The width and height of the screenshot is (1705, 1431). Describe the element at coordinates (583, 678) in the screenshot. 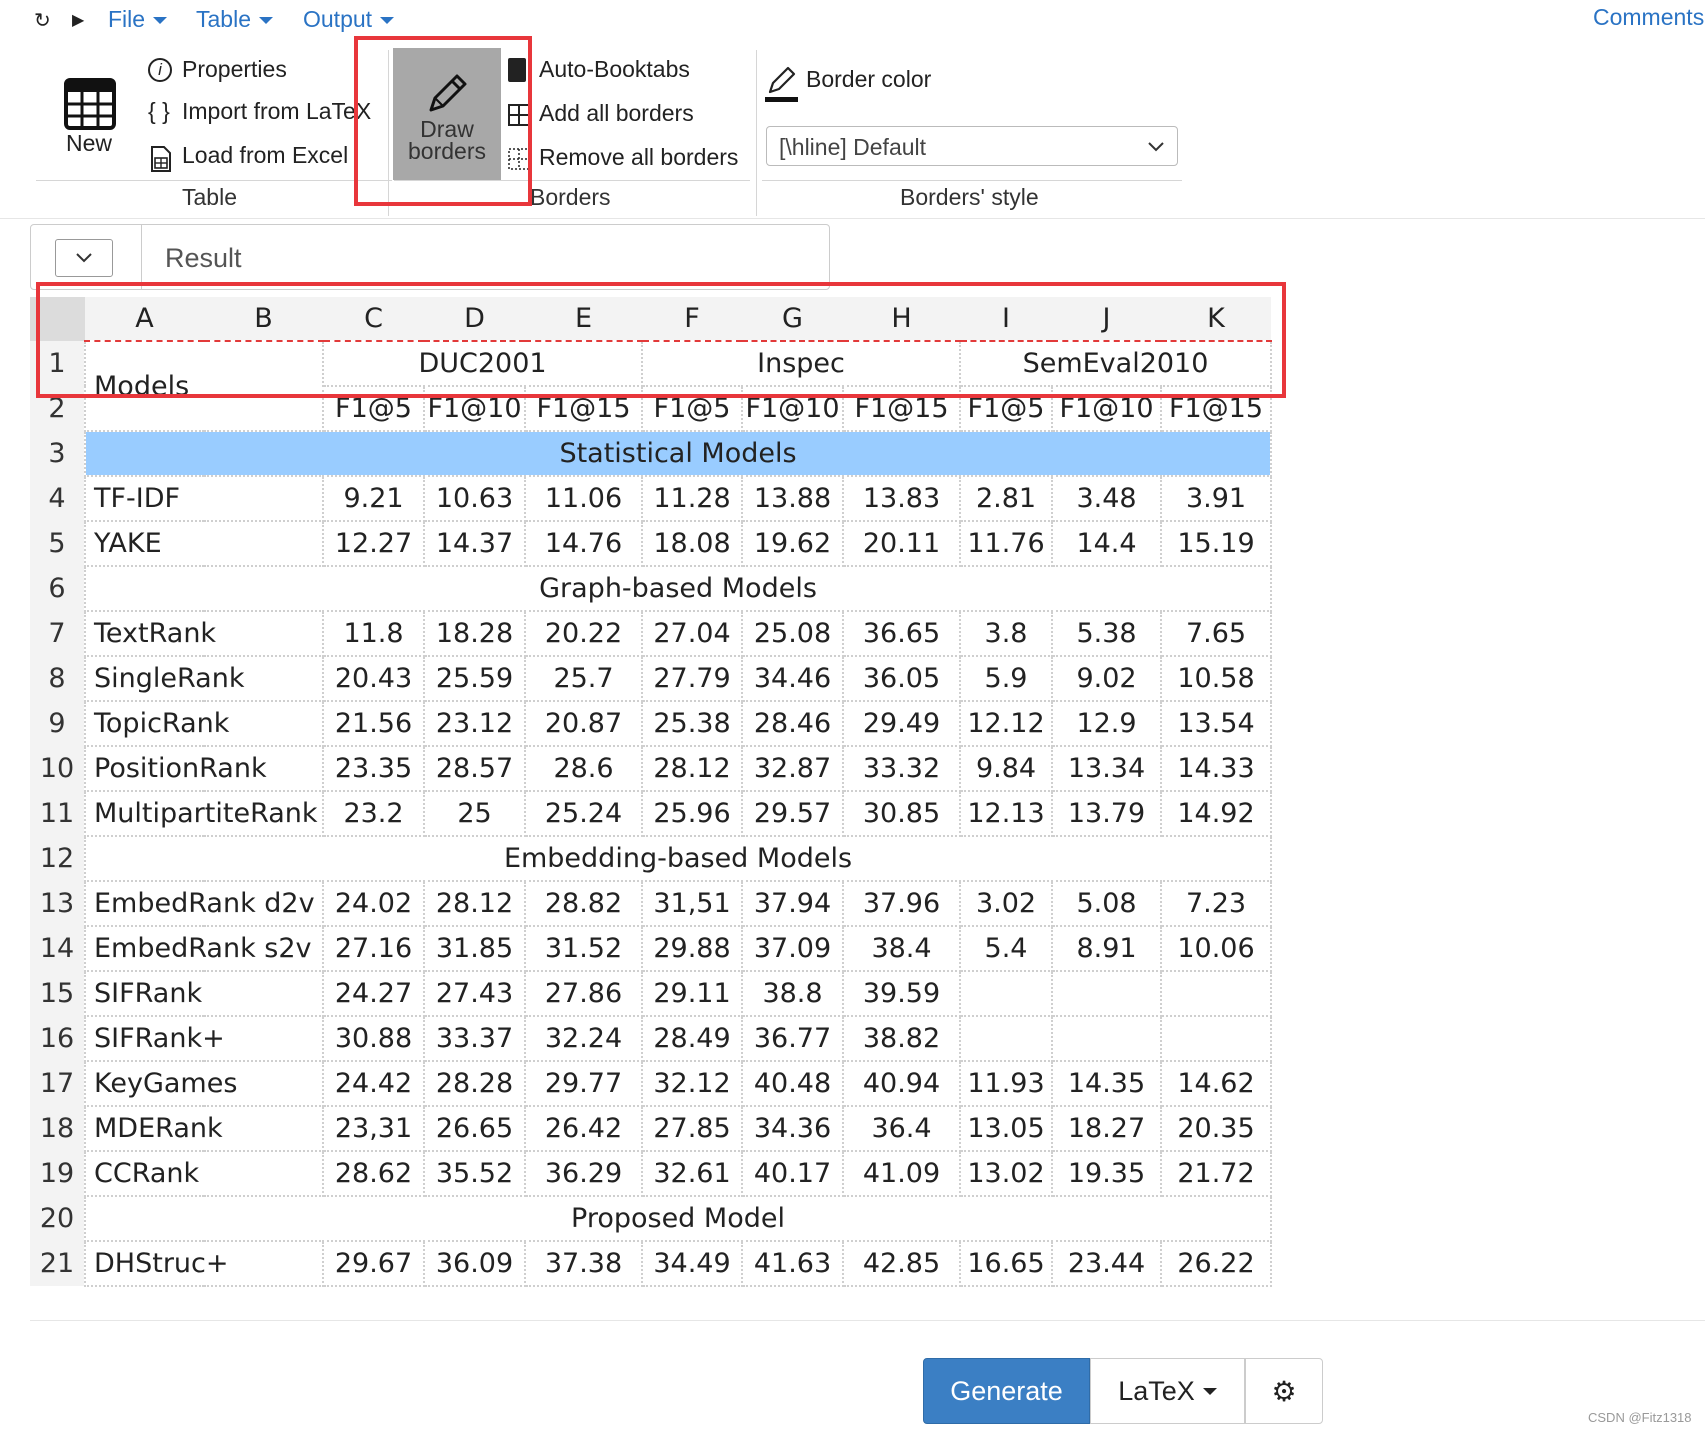

I see `score-cell: 25.7` at that location.